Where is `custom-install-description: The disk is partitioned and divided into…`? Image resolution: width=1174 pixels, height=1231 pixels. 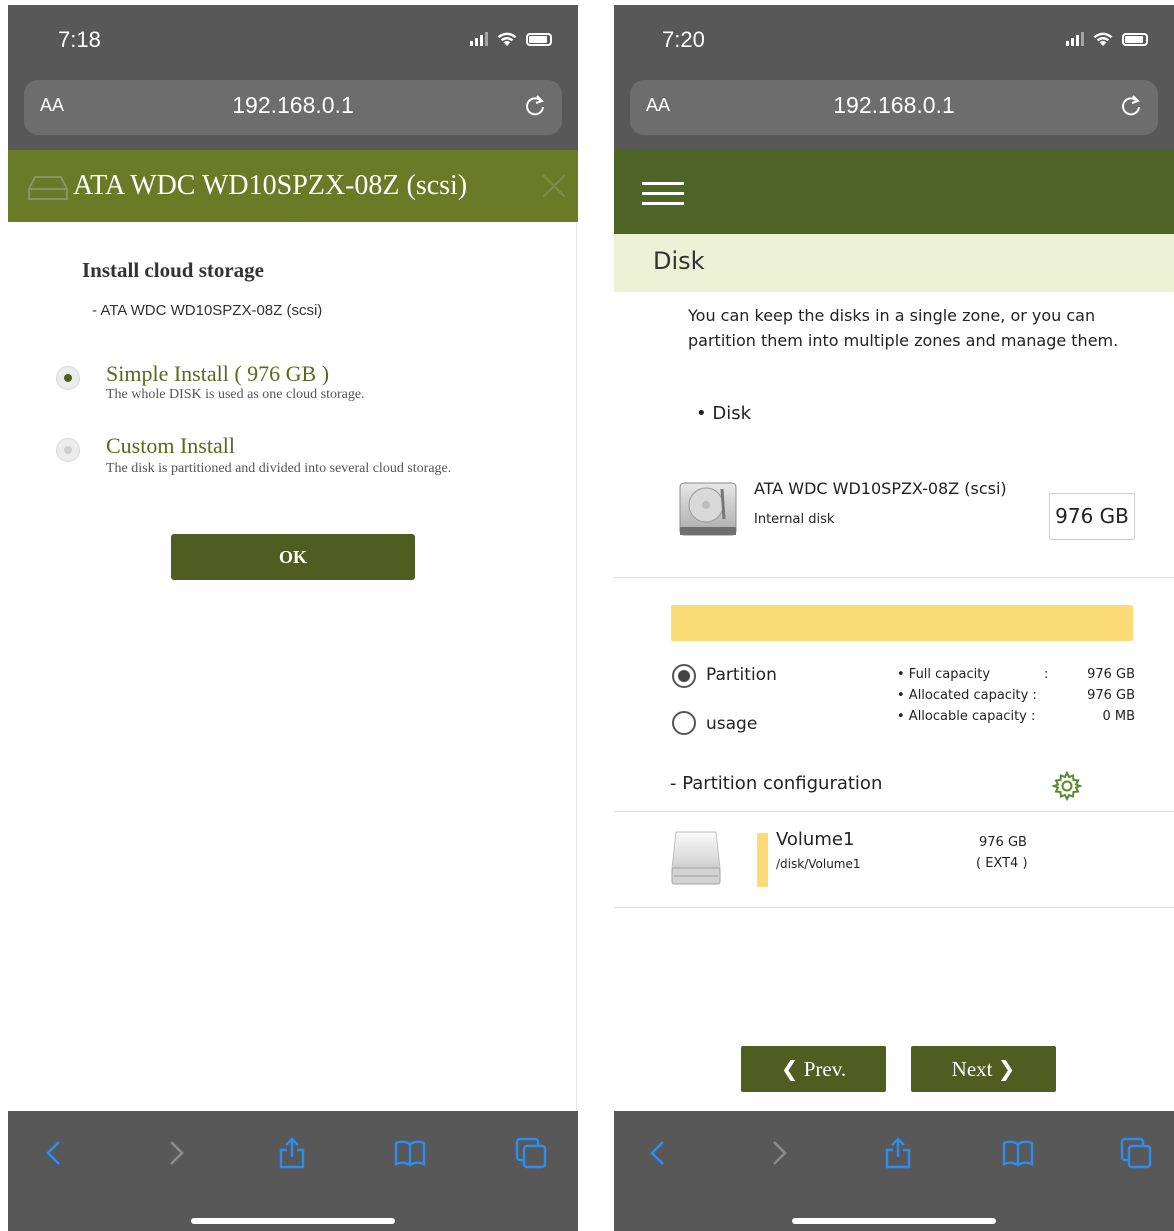
custom-install-description: The disk is partitioned and divided into… is located at coordinates (279, 468).